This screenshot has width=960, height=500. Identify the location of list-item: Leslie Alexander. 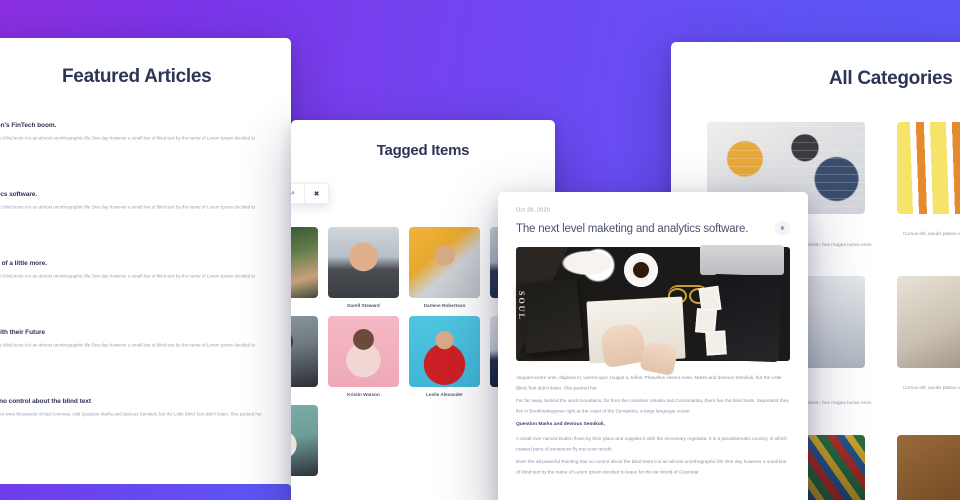
(444, 356).